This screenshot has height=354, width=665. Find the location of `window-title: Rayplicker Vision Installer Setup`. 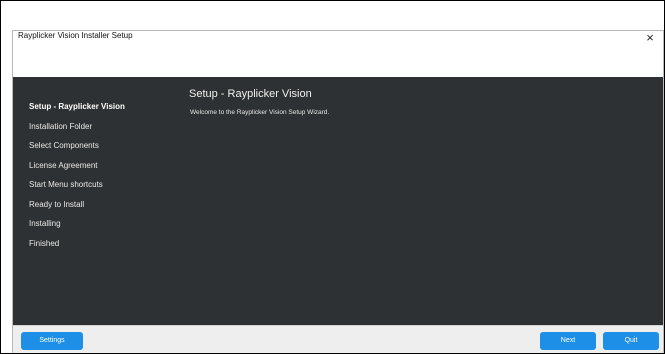

window-title: Rayplicker Vision Installer Setup is located at coordinates (75, 35).